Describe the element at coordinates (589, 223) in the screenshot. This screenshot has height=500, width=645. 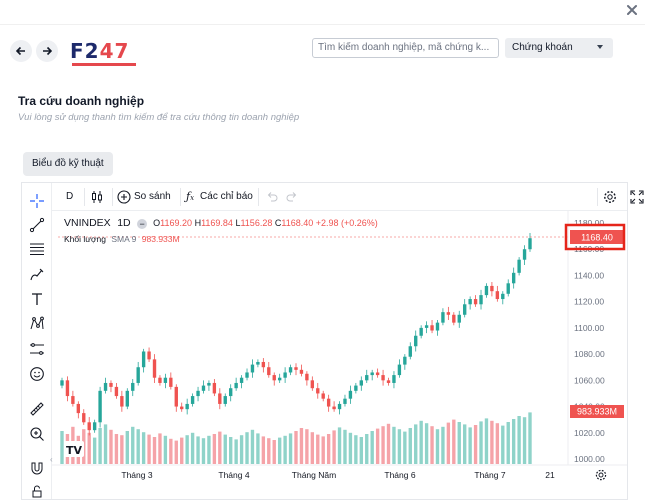
I see `price-tick-label: 1180.00` at that location.